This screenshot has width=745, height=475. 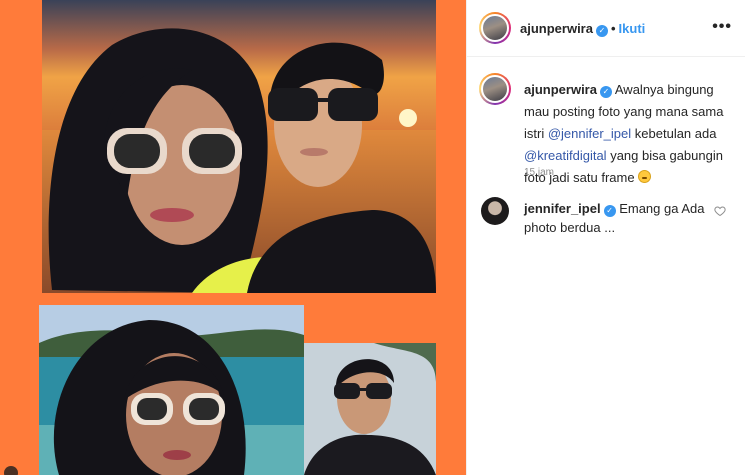 What do you see at coordinates (645, 176) in the screenshot?
I see `grimacing-face-emoji-icon` at bounding box center [645, 176].